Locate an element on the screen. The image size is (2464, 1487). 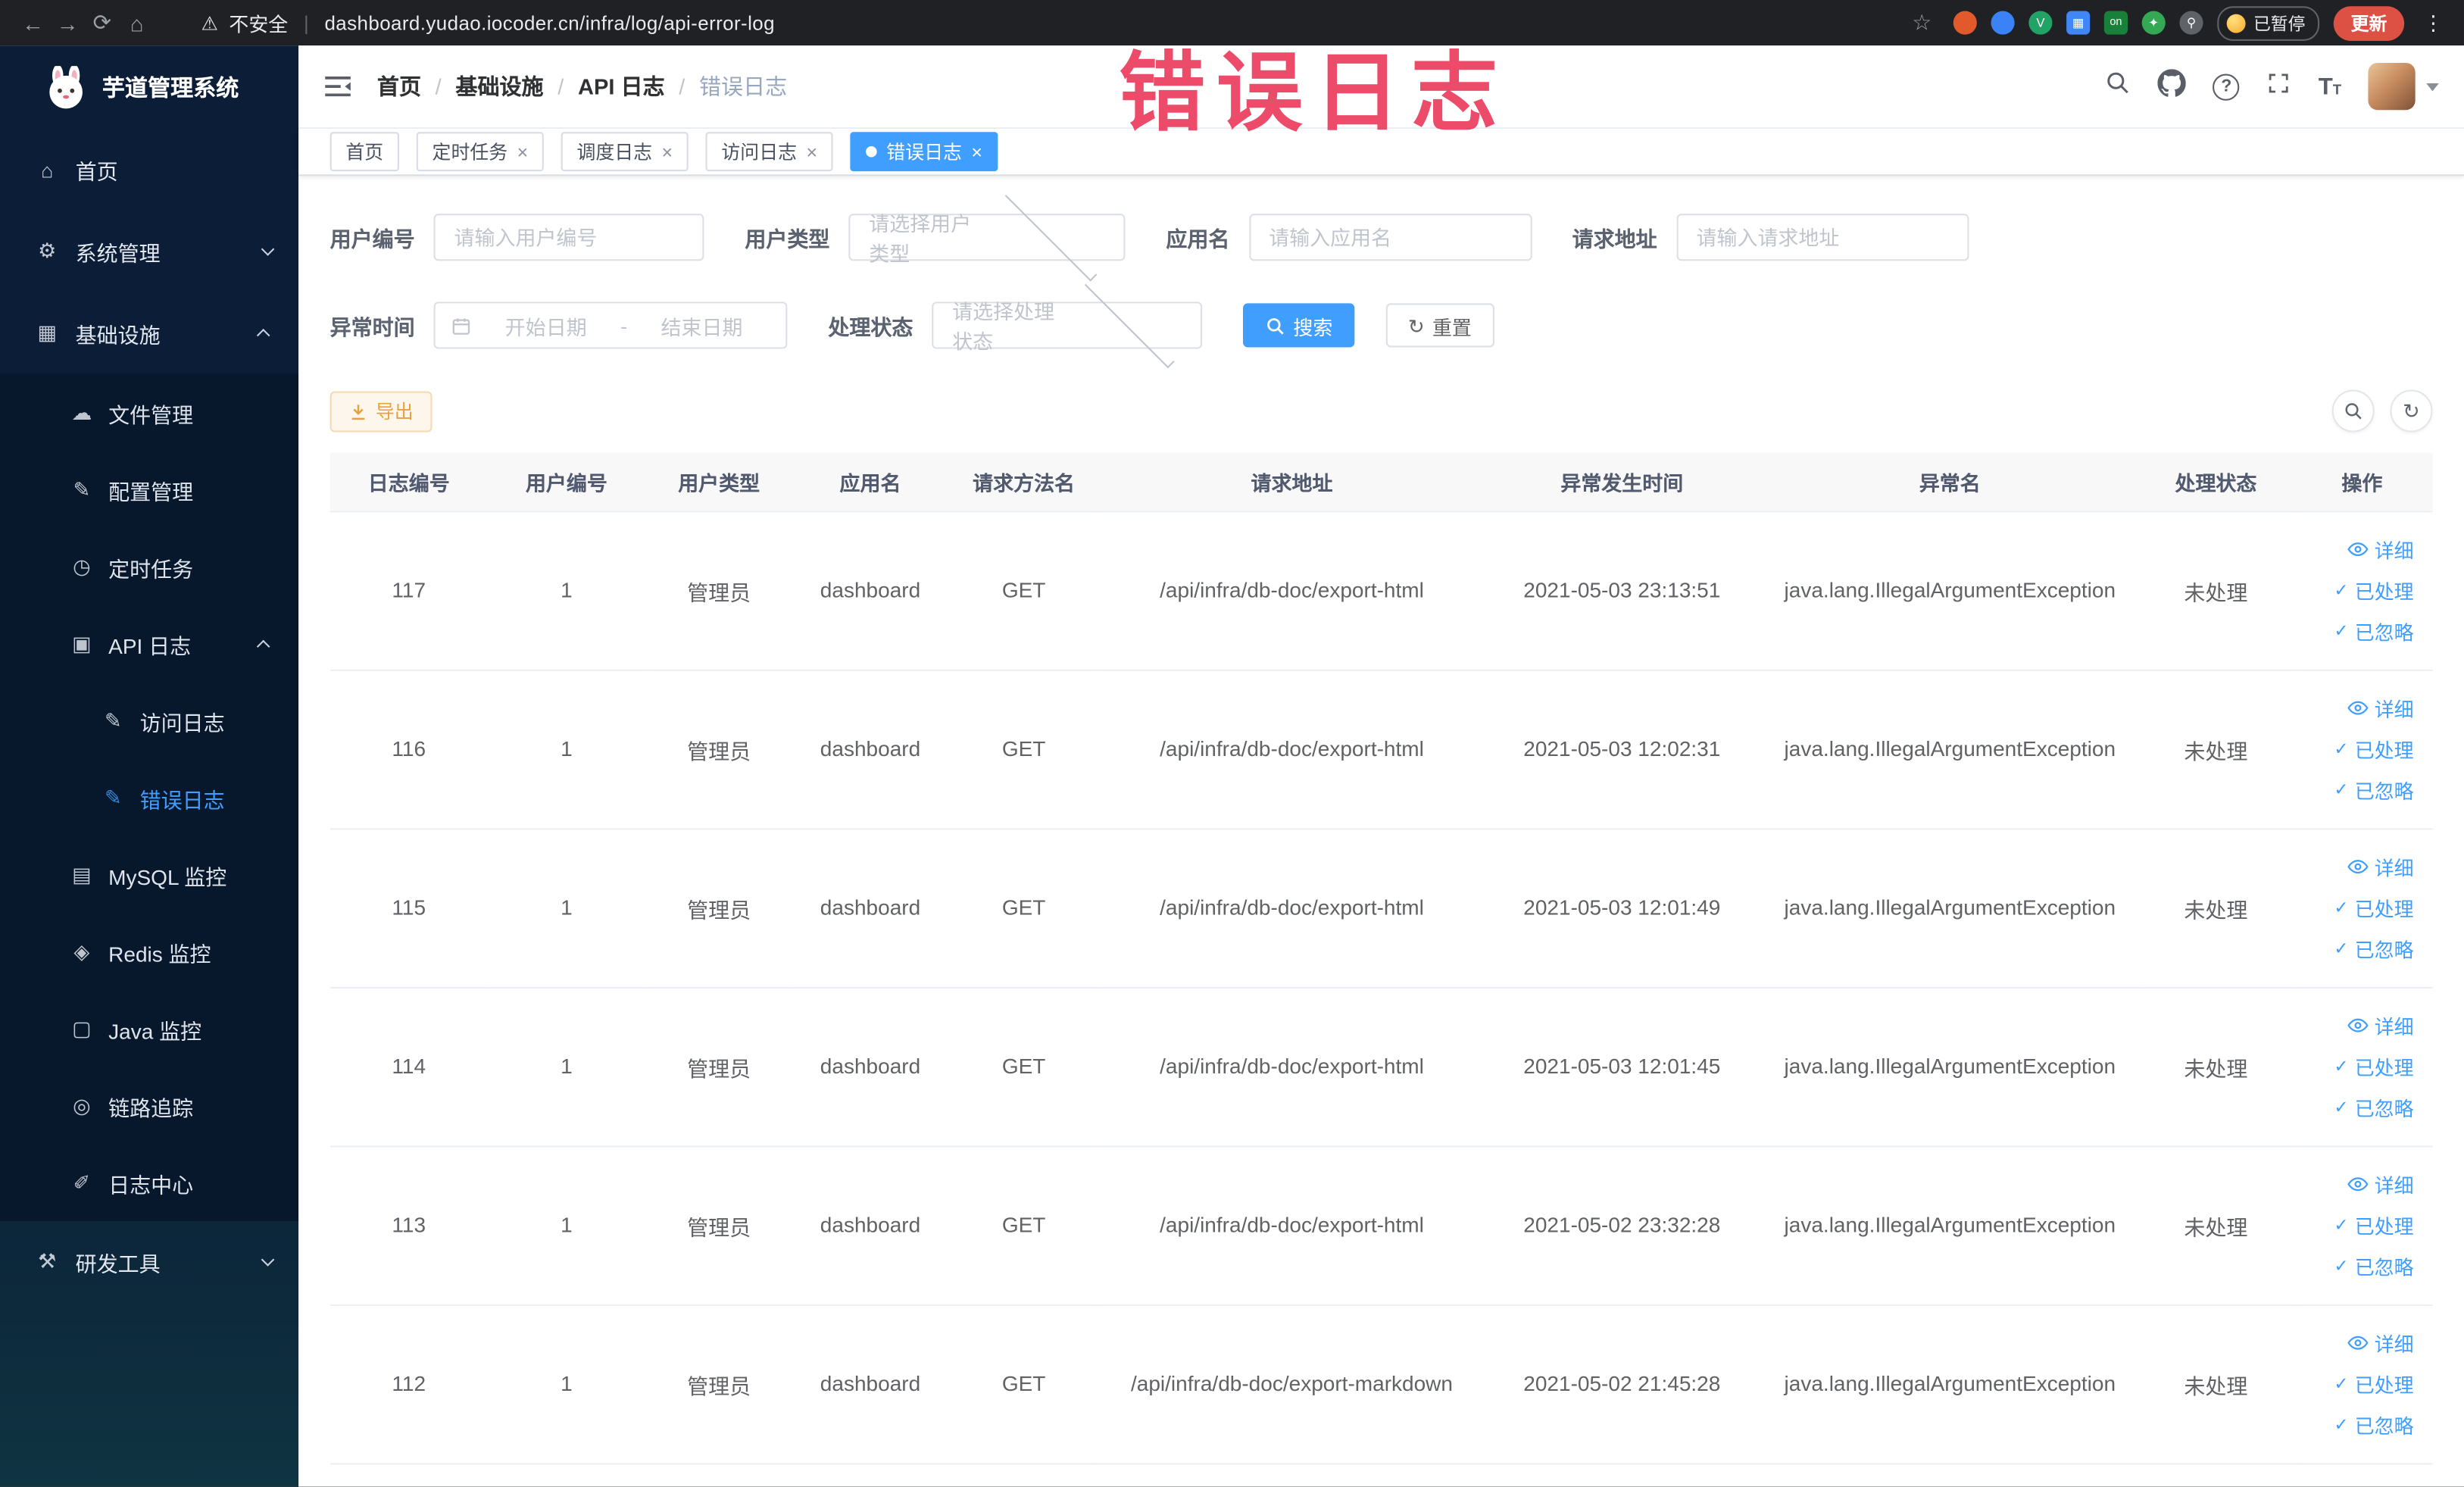
request-url-input is located at coordinates (1822, 237).